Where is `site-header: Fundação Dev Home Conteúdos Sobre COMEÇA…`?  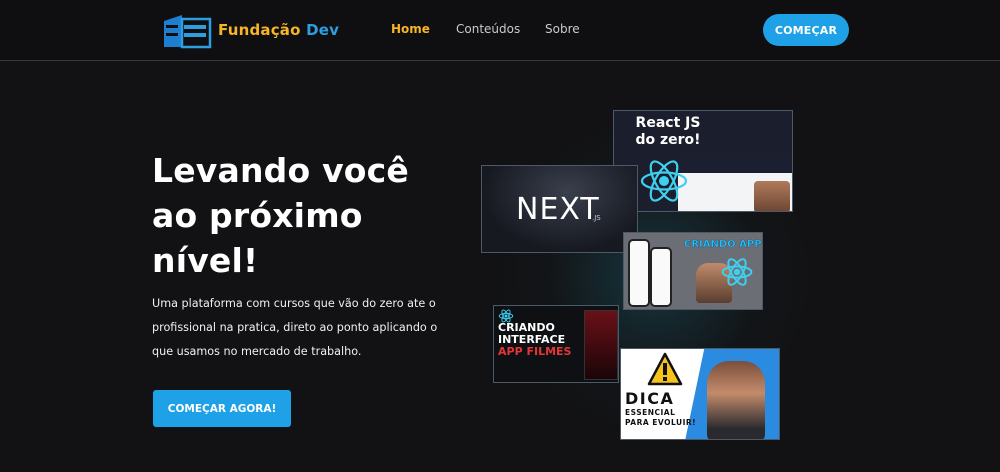 site-header: Fundação Dev Home Conteúdos Sobre COMEÇA… is located at coordinates (500, 30).